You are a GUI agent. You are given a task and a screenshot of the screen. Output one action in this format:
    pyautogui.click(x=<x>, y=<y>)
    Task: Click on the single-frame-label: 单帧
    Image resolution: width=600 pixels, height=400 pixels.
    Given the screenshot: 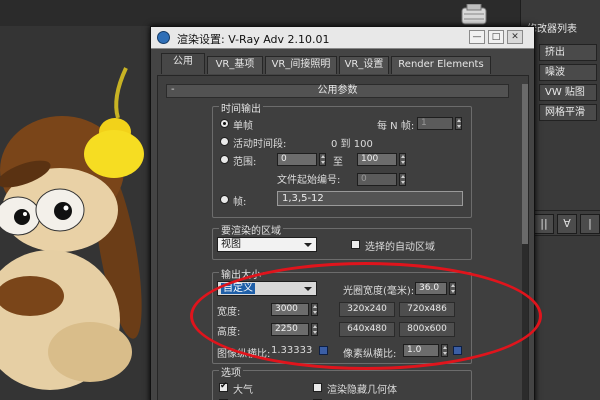 What is the action you would take?
    pyautogui.click(x=243, y=126)
    